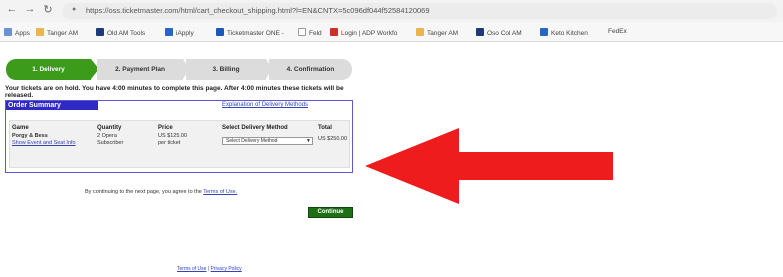 Image resolution: width=783 pixels, height=277 pixels. Describe the element at coordinates (30, 9) in the screenshot. I see `forward-icon: →` at that location.